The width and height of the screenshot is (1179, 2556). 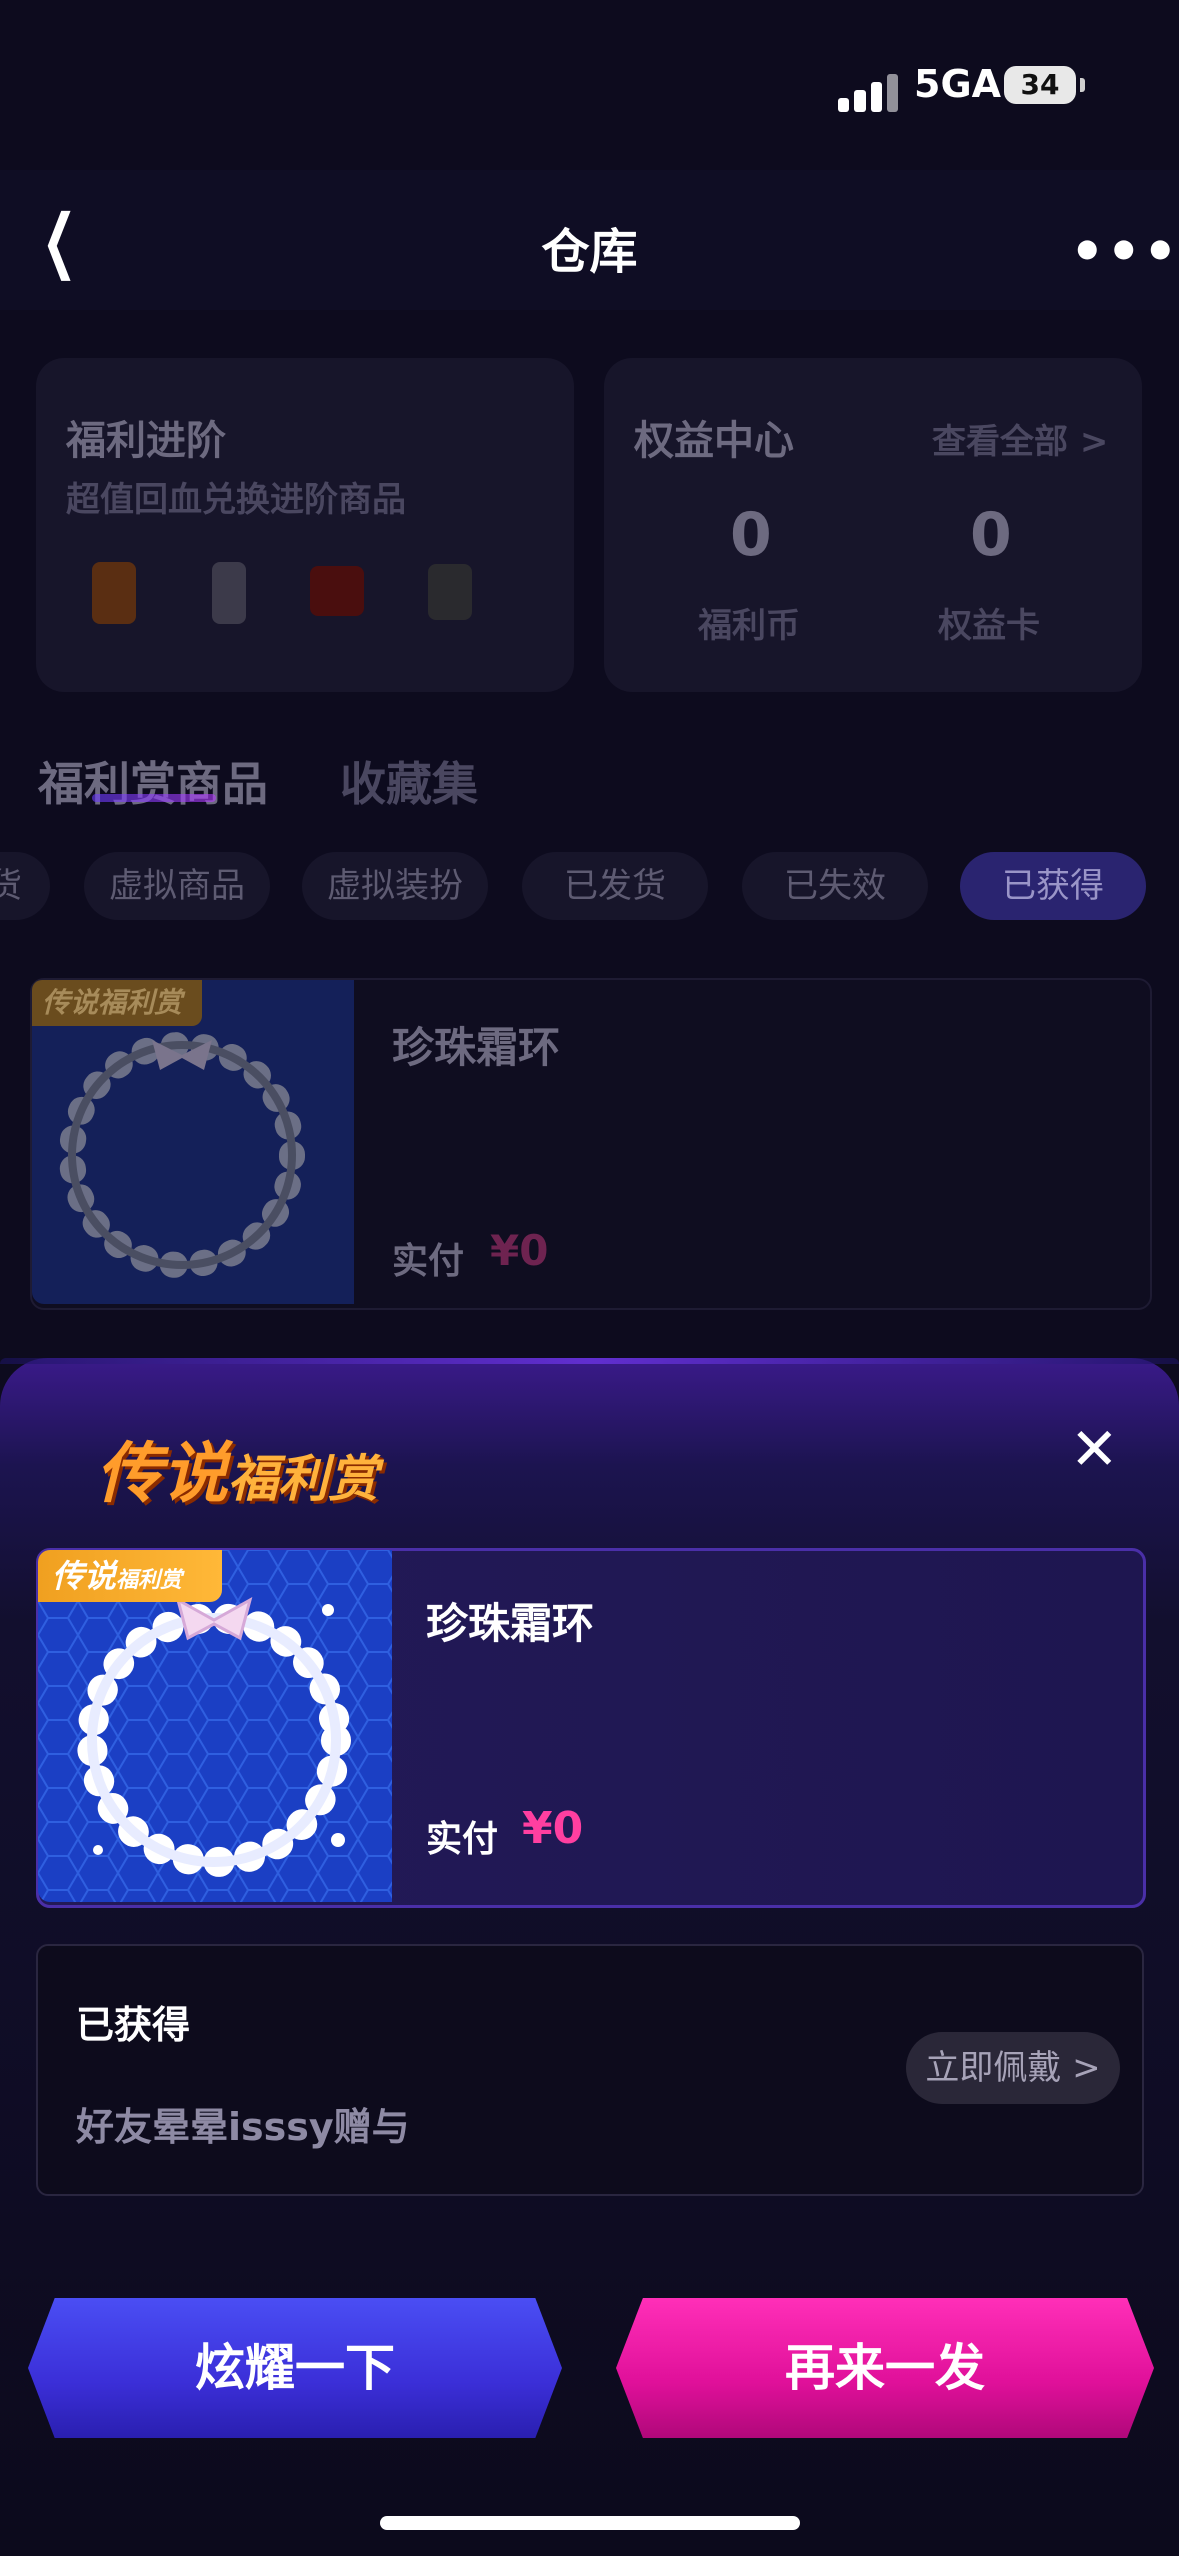 I want to click on cards-label: 权益卡, so click(x=989, y=626).